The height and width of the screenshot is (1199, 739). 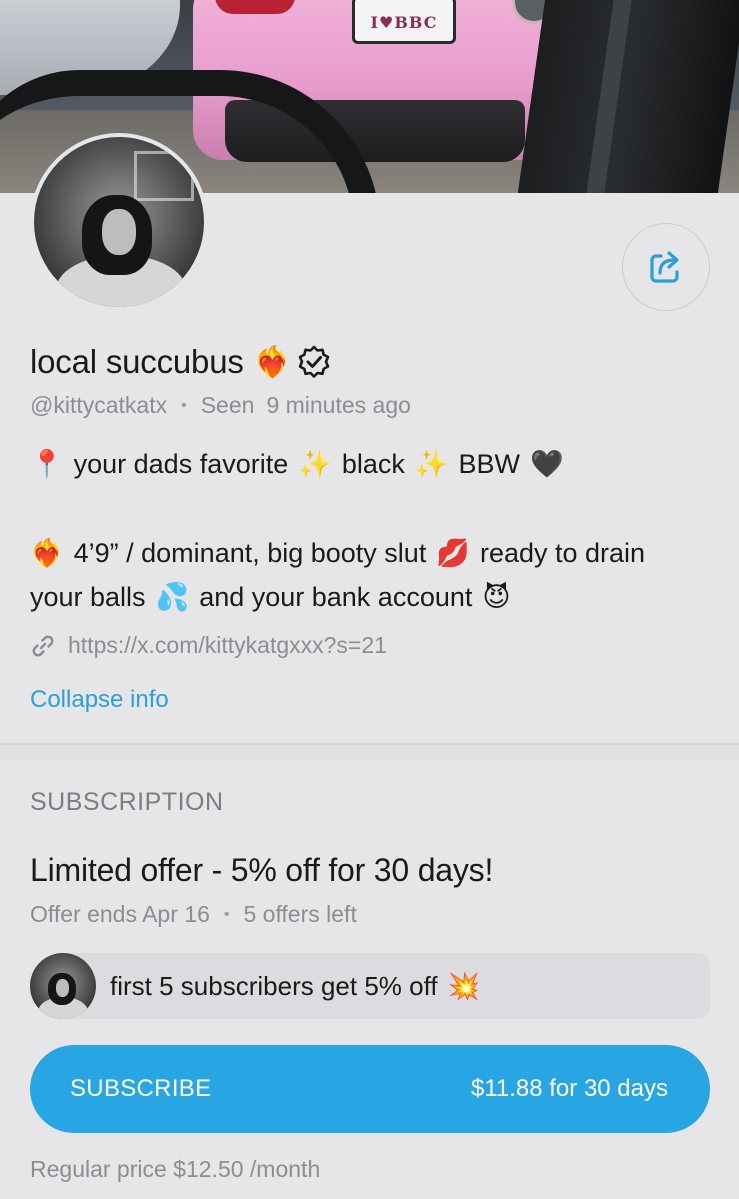 I want to click on pin-emoji: 📍, so click(x=47, y=464).